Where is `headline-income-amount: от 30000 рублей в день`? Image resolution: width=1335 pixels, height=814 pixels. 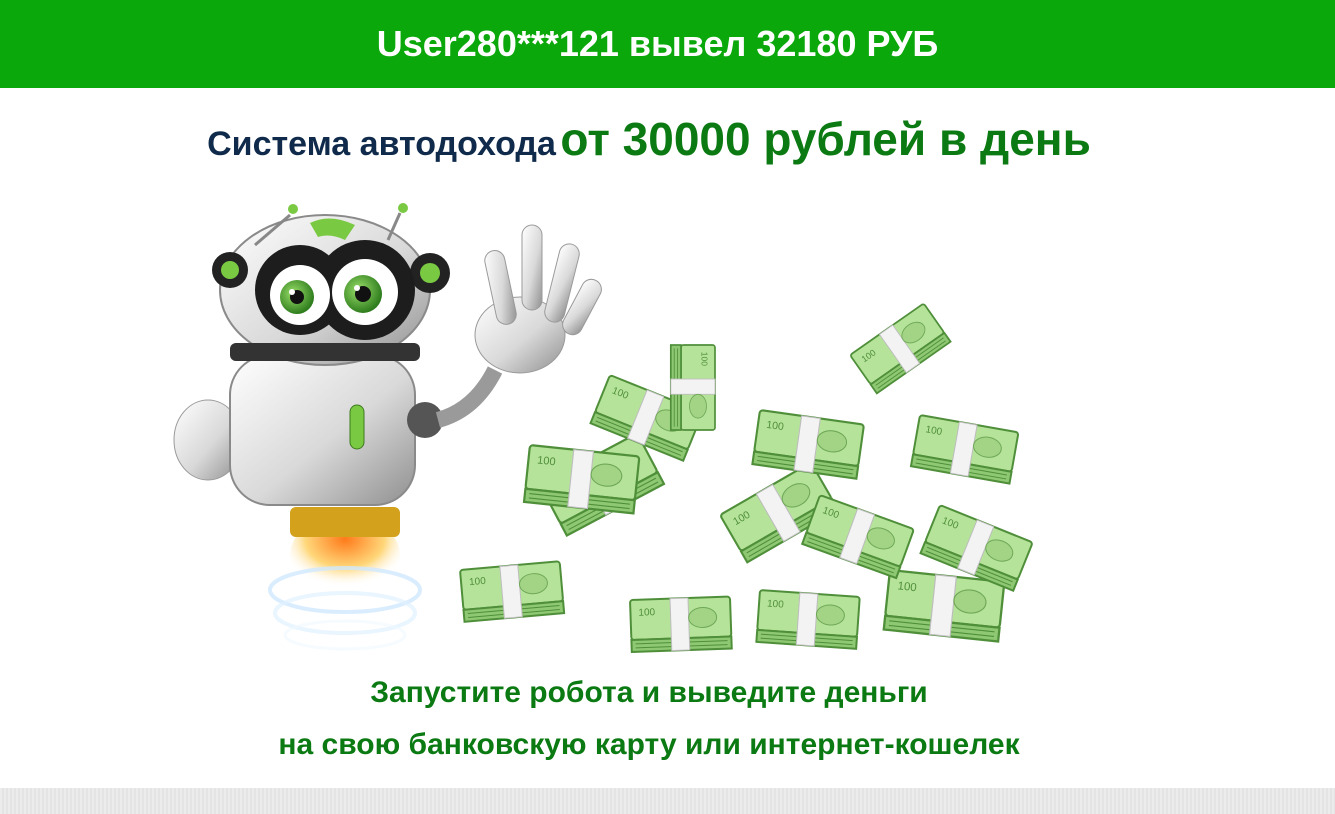 headline-income-amount: от 30000 рублей в день is located at coordinates (825, 139).